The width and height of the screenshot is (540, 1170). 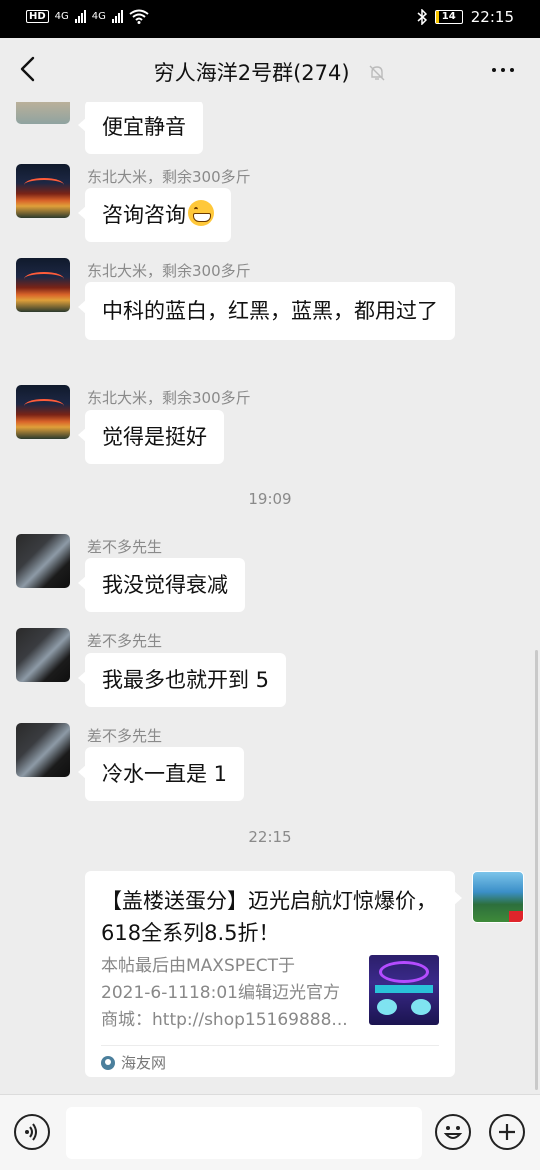 What do you see at coordinates (498, 897) in the screenshot?
I see `my-avatar` at bounding box center [498, 897].